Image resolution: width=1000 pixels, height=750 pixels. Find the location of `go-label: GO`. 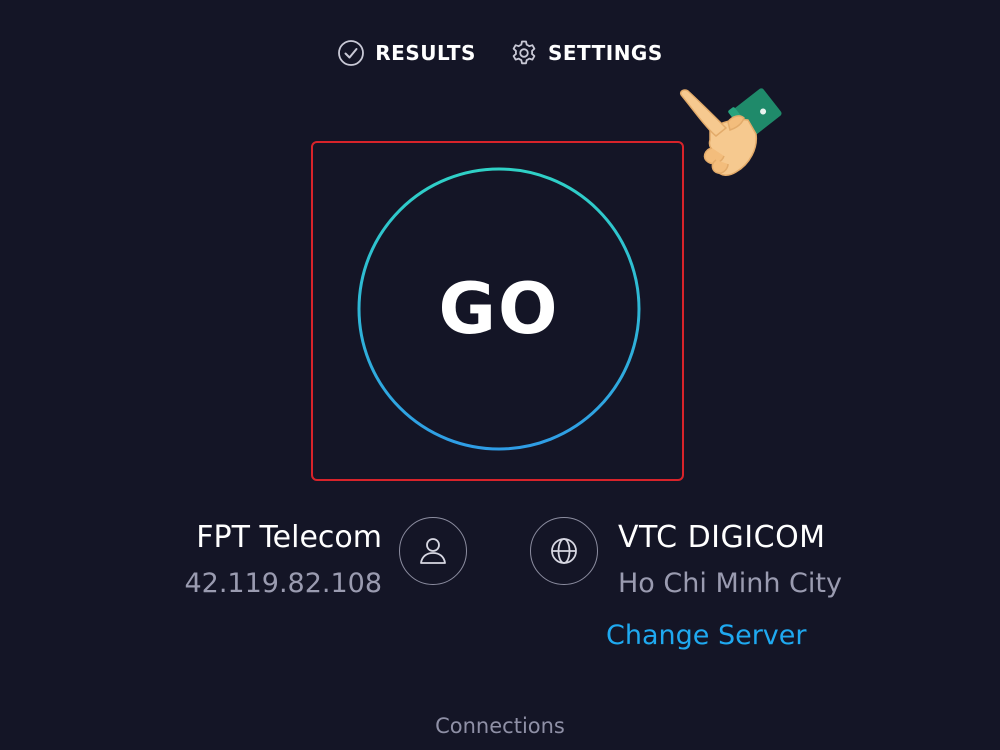

go-label: GO is located at coordinates (499, 309).